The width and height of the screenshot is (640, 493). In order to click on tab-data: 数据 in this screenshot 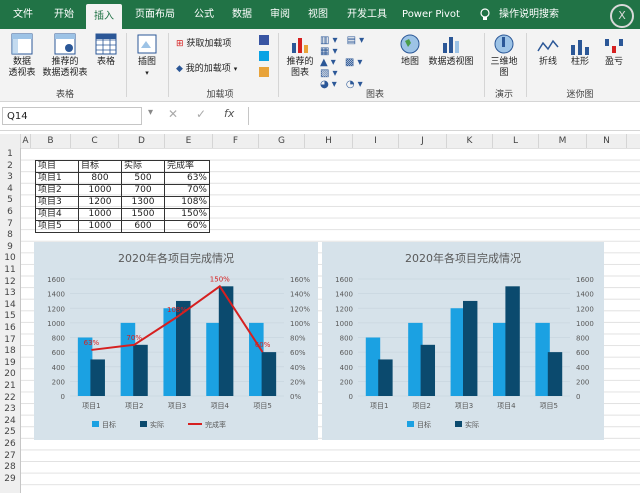, I will do `click(242, 14)`.